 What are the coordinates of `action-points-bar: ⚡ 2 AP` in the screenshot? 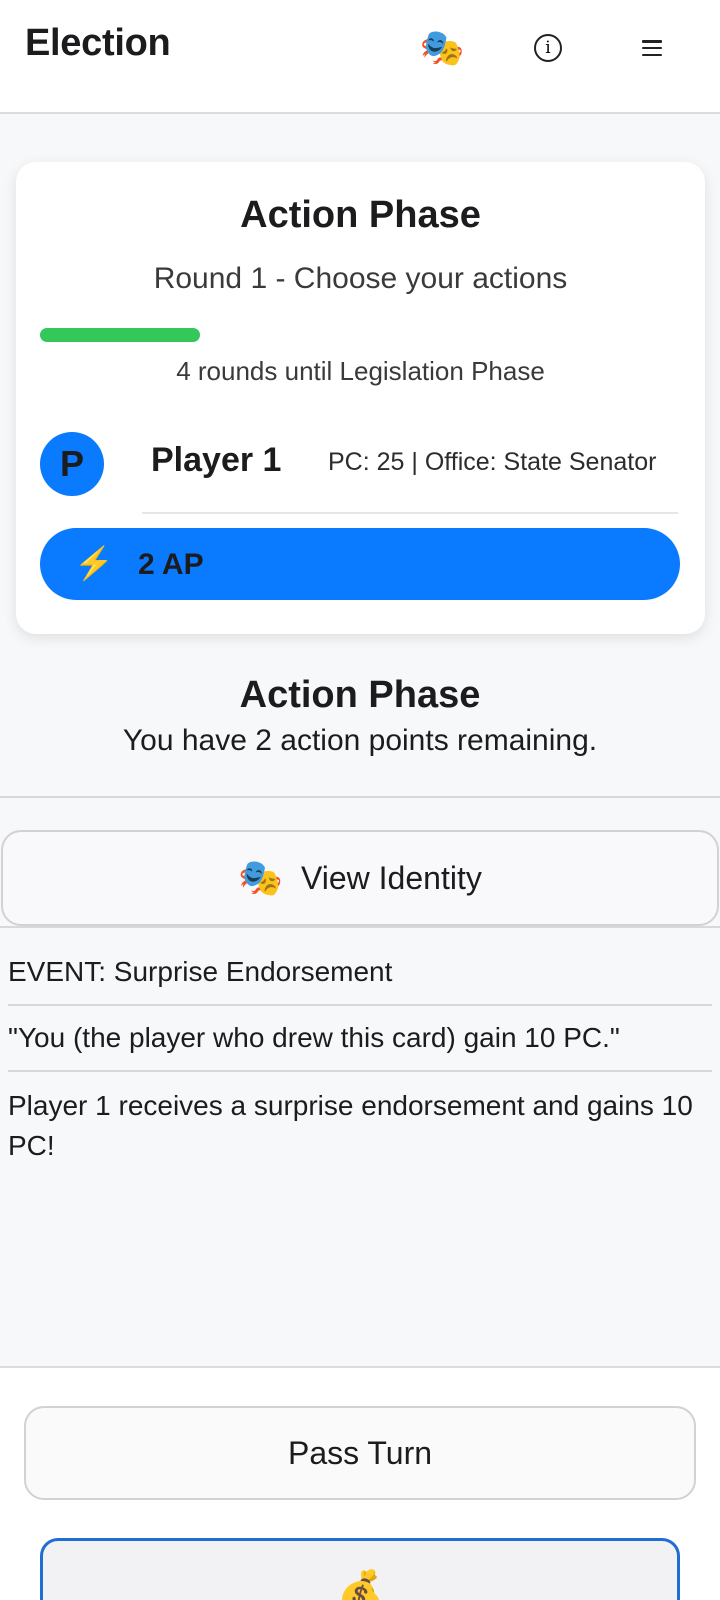 It's located at (360, 564).